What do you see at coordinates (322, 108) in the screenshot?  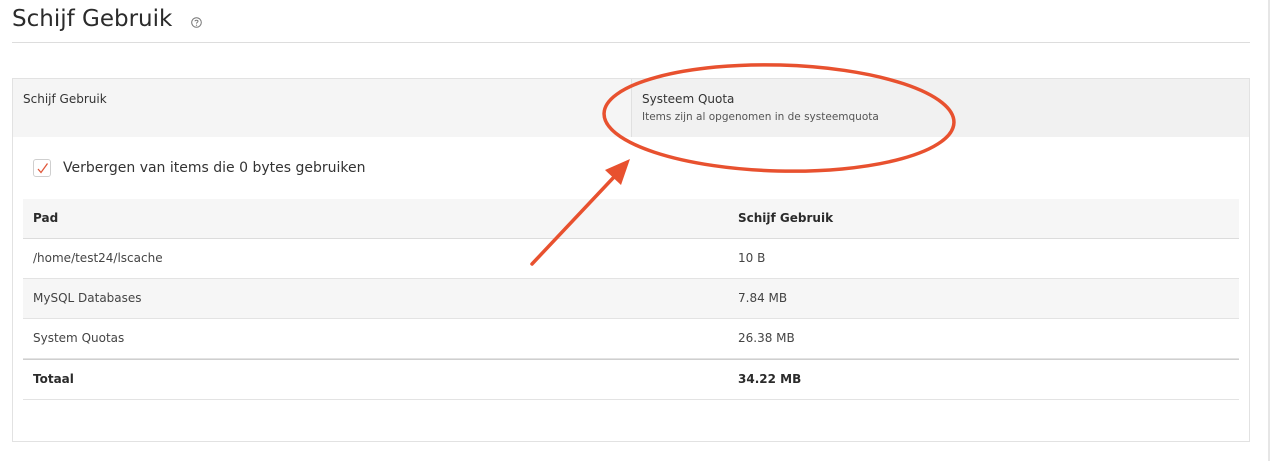 I see `tab-disk-usage: Schijf Gebruik` at bounding box center [322, 108].